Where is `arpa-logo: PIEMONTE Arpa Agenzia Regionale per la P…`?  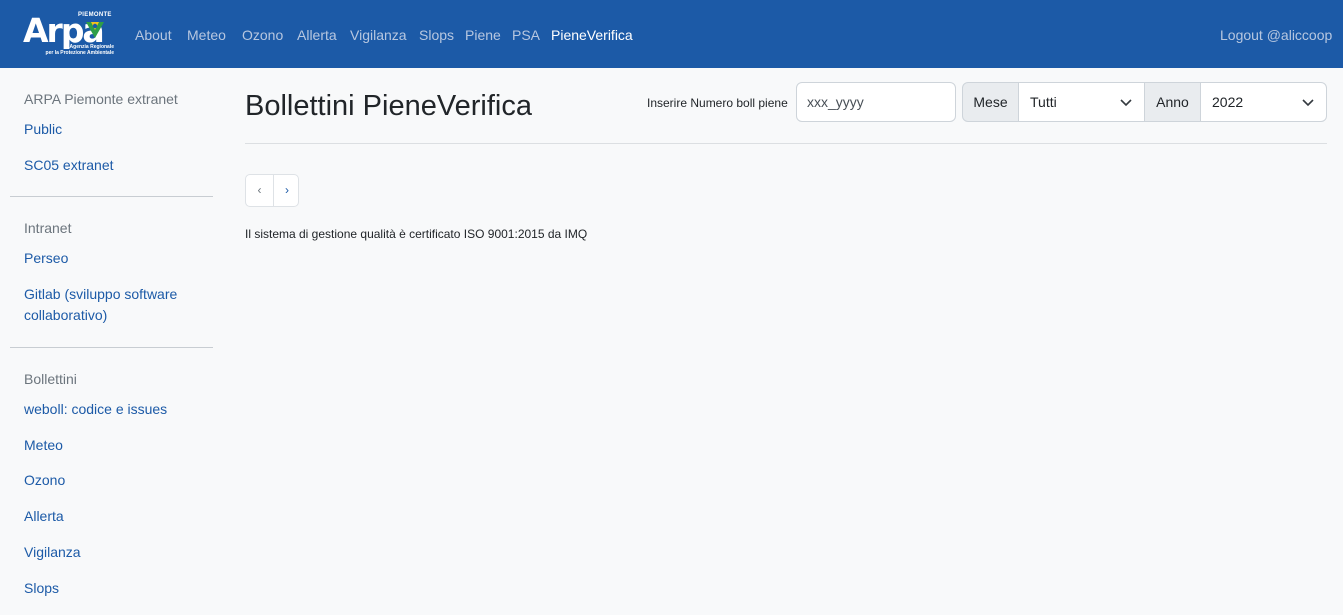
arpa-logo: PIEMONTE Arpa Agenzia Regionale per la P… is located at coordinates (69, 34).